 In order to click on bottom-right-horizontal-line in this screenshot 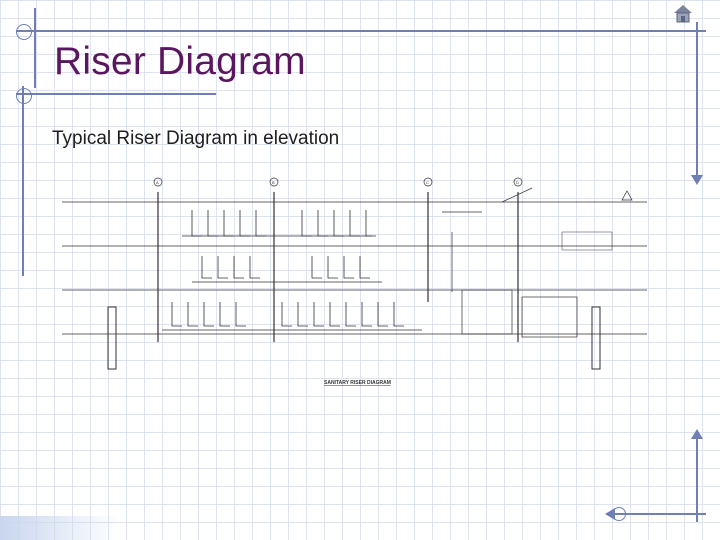, I will do `click(660, 514)`.